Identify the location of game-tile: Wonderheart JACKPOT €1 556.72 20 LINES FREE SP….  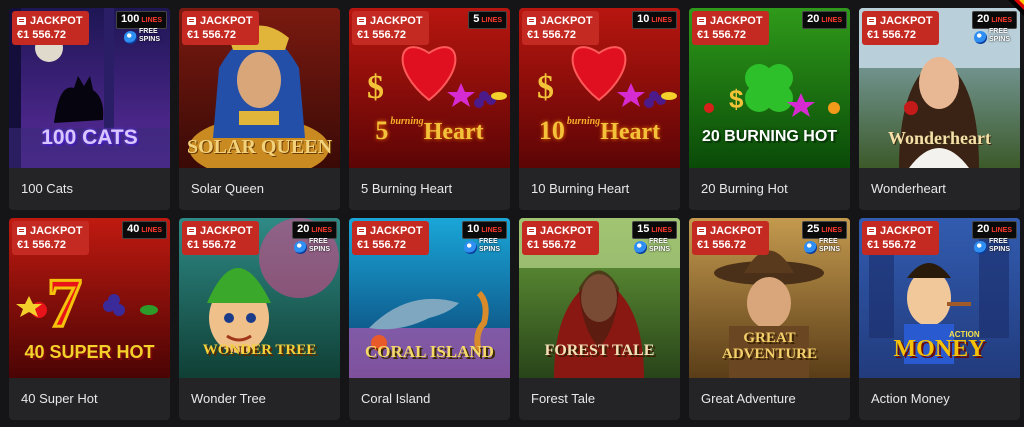
(939, 109).